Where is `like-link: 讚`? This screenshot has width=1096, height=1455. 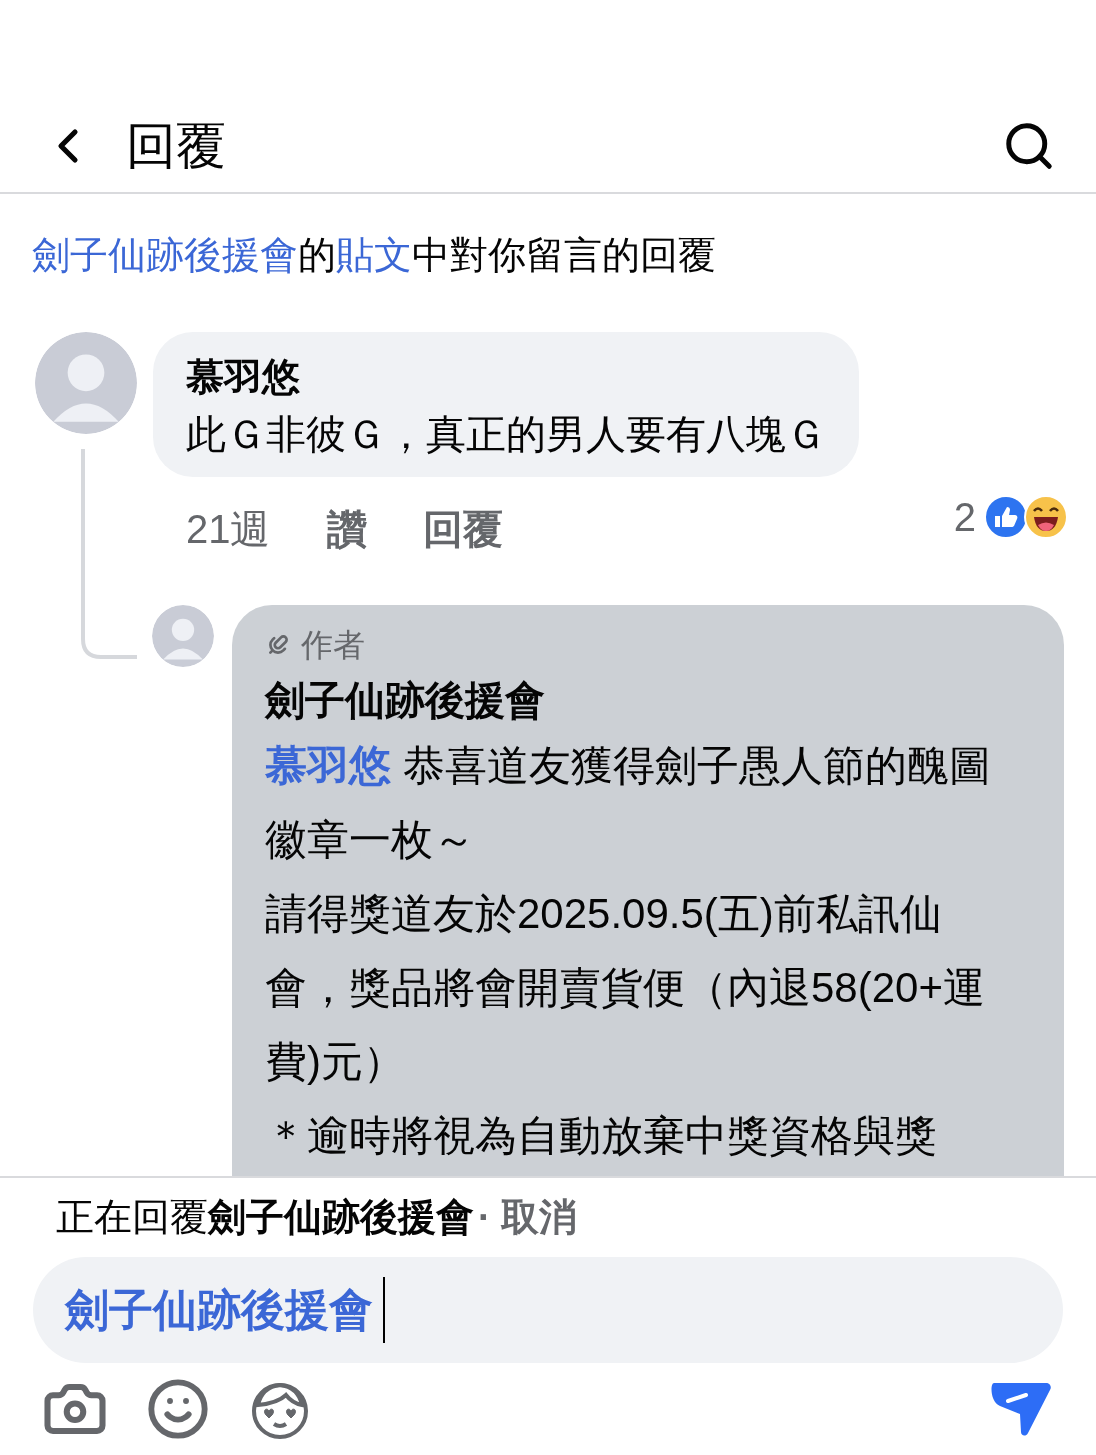 like-link: 讚 is located at coordinates (346, 529).